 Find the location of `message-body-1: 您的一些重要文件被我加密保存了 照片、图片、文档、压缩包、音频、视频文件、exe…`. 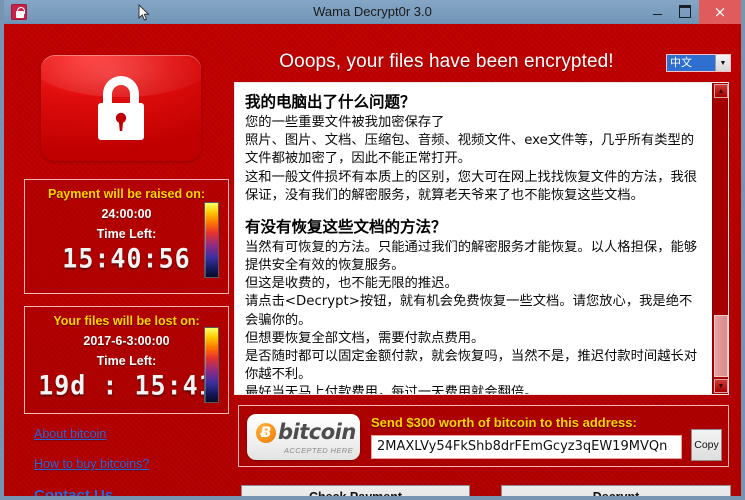

message-body-1: 您的一些重要文件被我加密保存了 照片、图片、文档、压缩包、音频、视频文件、exe… is located at coordinates (471, 158).